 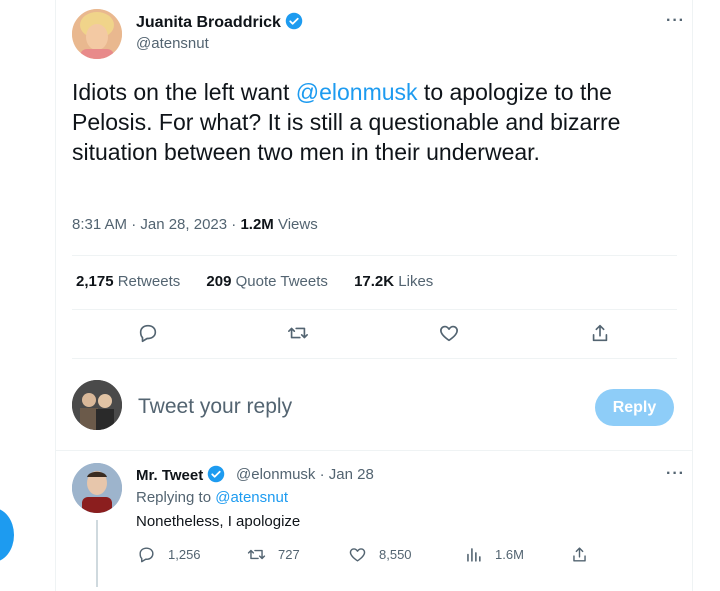 I want to click on reply-author-name: Mr. Tweet, so click(x=169, y=475).